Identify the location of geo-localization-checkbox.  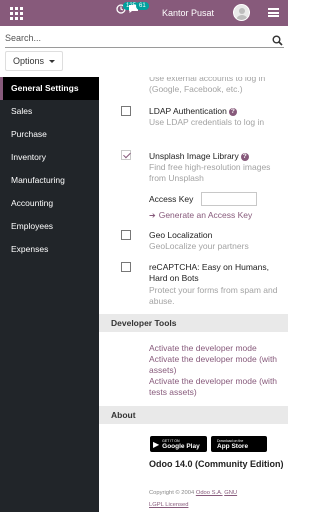
(126, 235).